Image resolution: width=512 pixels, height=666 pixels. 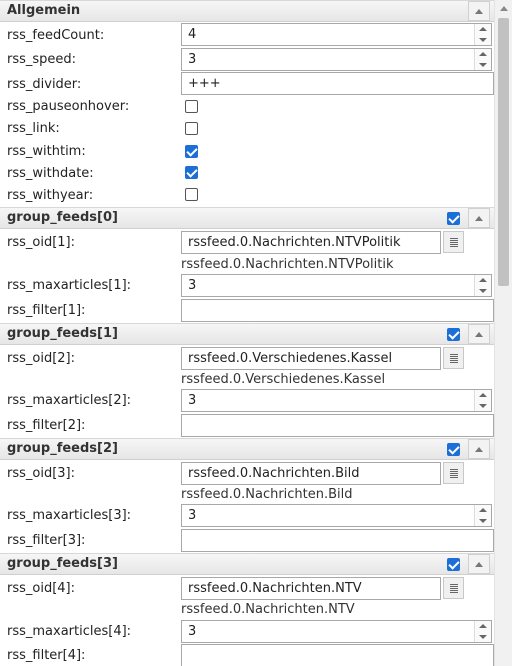 What do you see at coordinates (294, 242) in the screenshot?
I see `oid-value: rssfeed.0.Nachrichten.NTVPolitik` at bounding box center [294, 242].